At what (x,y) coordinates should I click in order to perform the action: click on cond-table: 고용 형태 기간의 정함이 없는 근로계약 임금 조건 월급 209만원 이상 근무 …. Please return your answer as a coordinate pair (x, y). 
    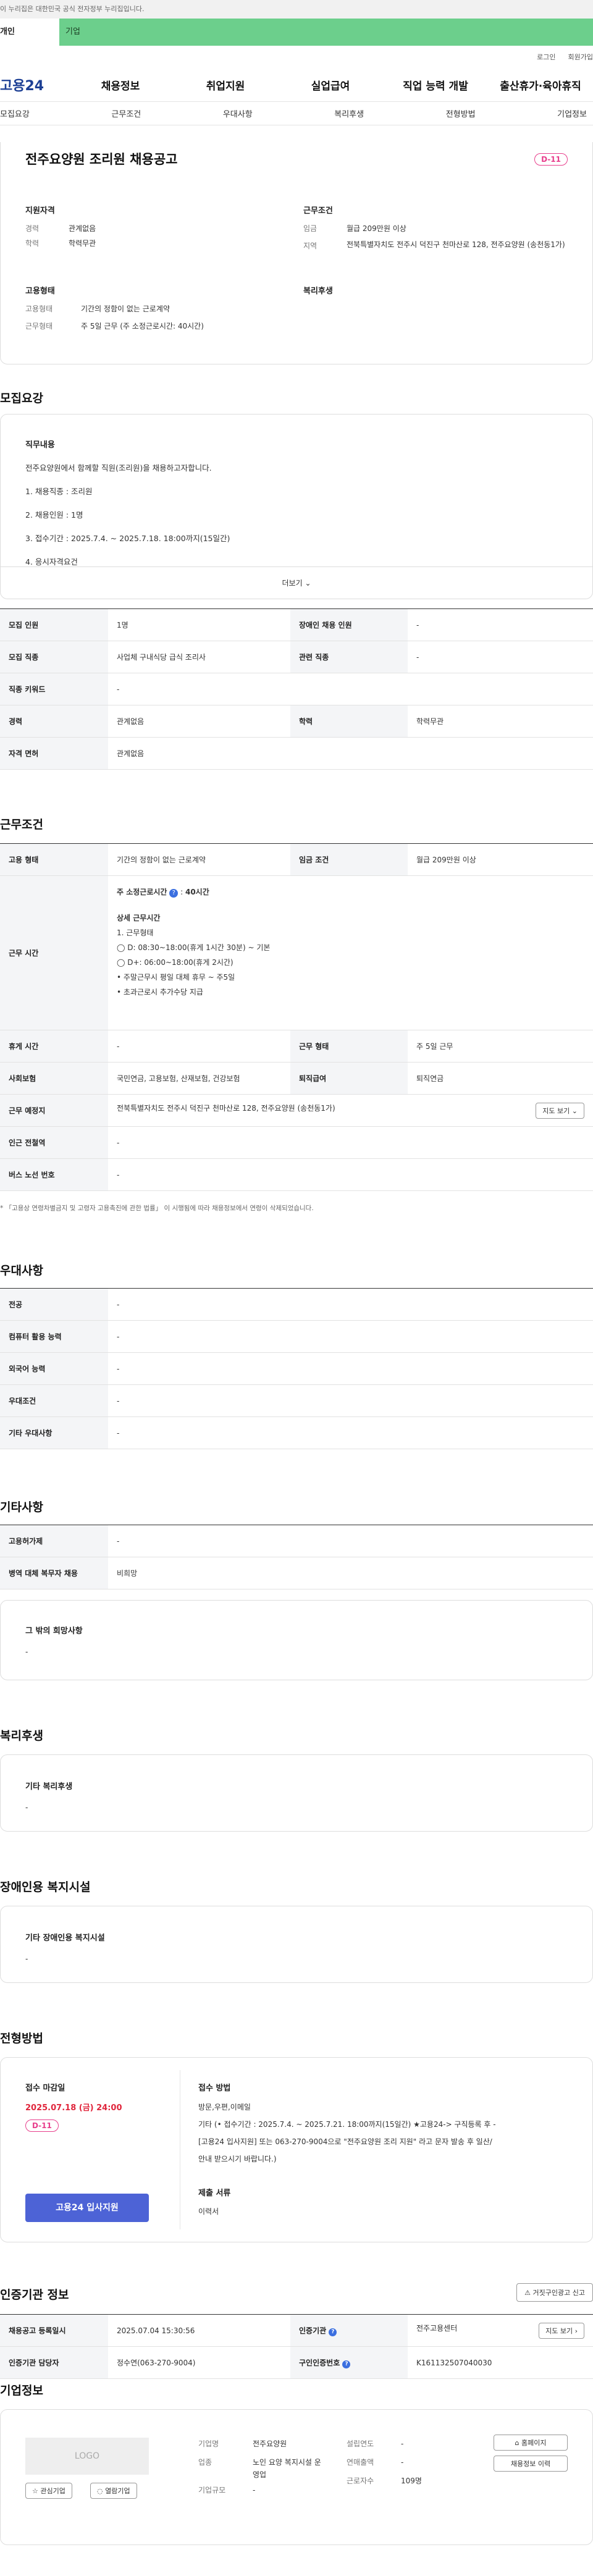
    Looking at the image, I should click on (296, 1017).